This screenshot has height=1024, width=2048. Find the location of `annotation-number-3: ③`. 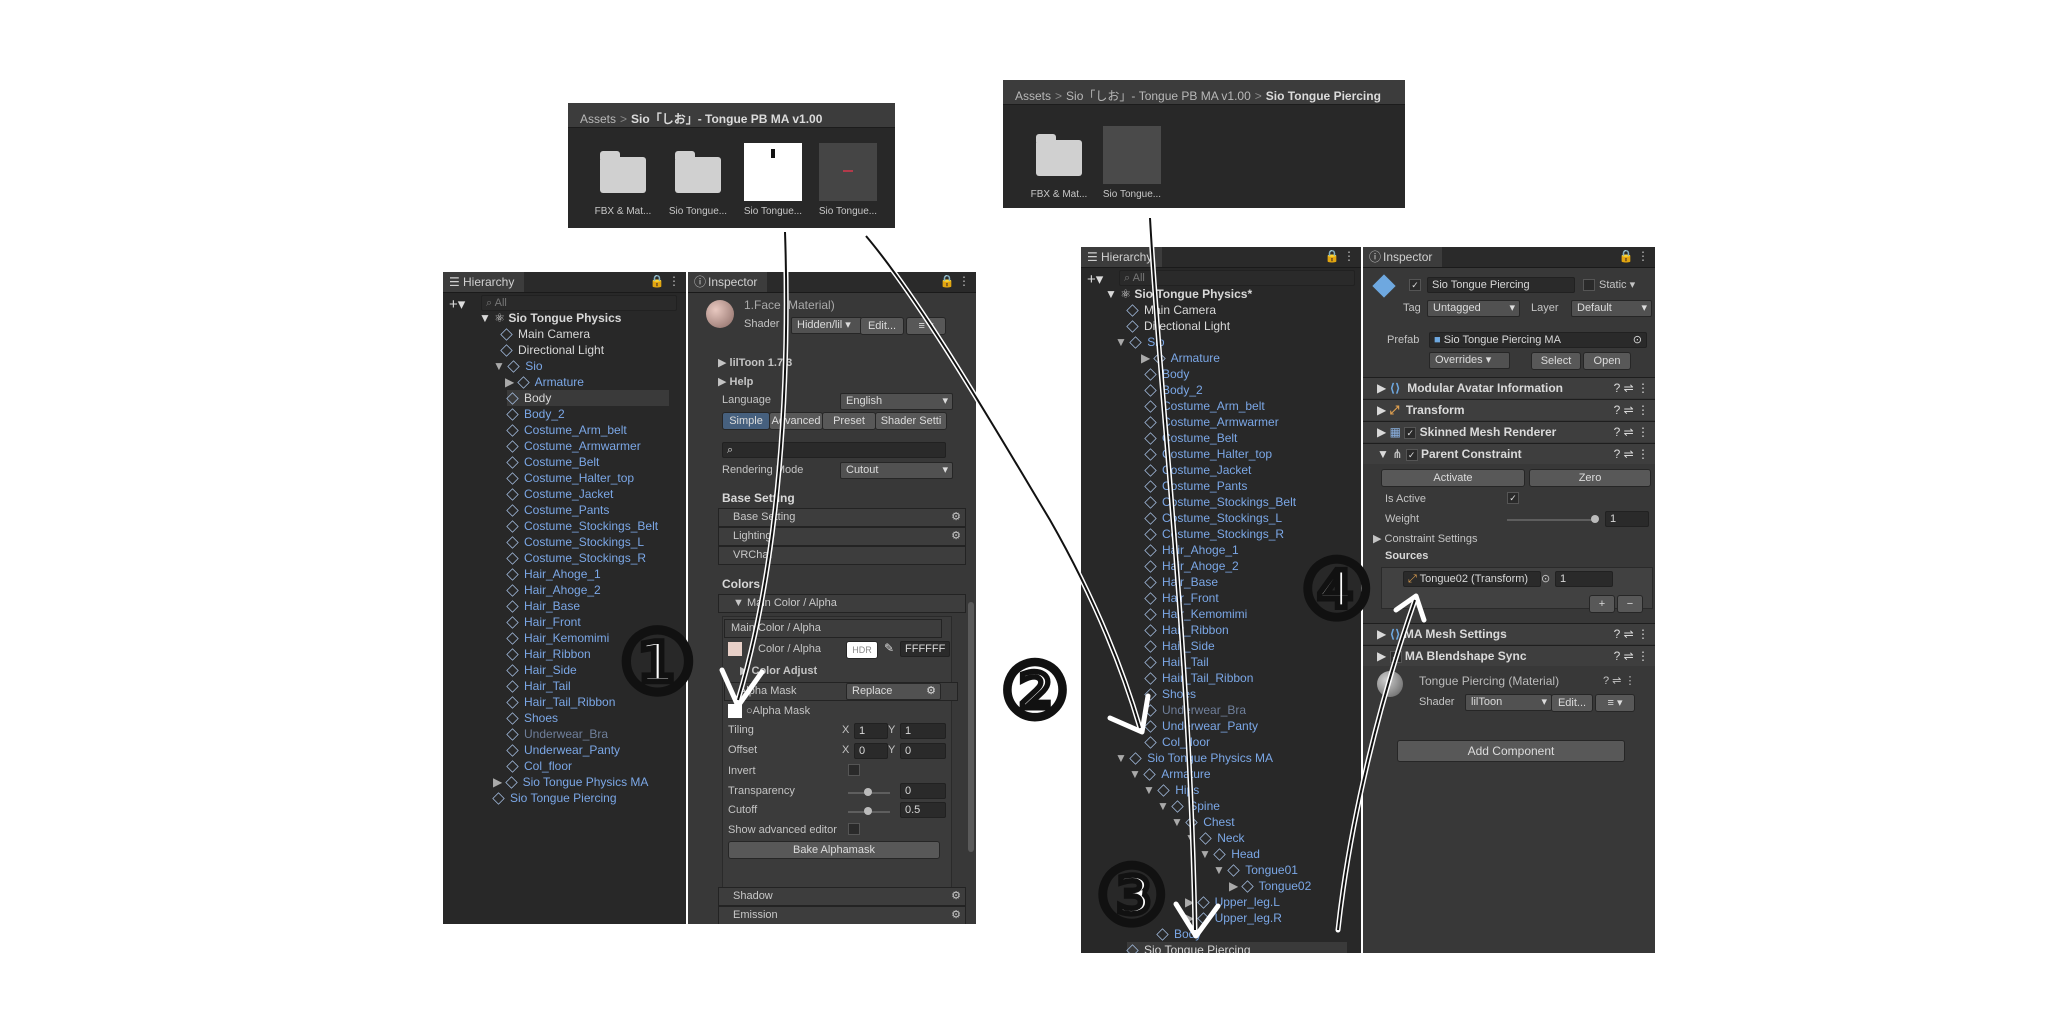

annotation-number-3: ③ is located at coordinates (1132, 896).